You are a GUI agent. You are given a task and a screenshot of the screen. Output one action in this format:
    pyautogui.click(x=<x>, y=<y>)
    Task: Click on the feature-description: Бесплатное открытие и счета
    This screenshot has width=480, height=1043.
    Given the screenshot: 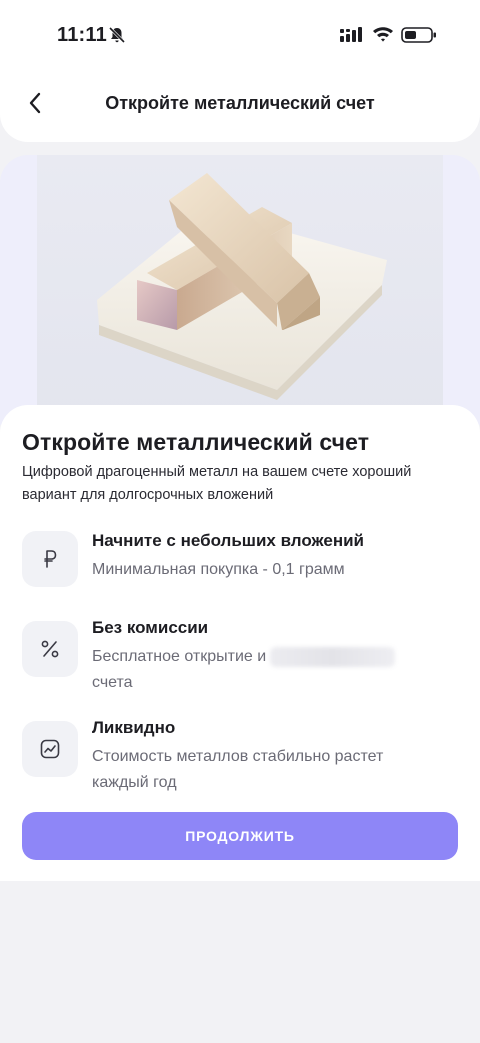 What is the action you would take?
    pyautogui.click(x=262, y=670)
    